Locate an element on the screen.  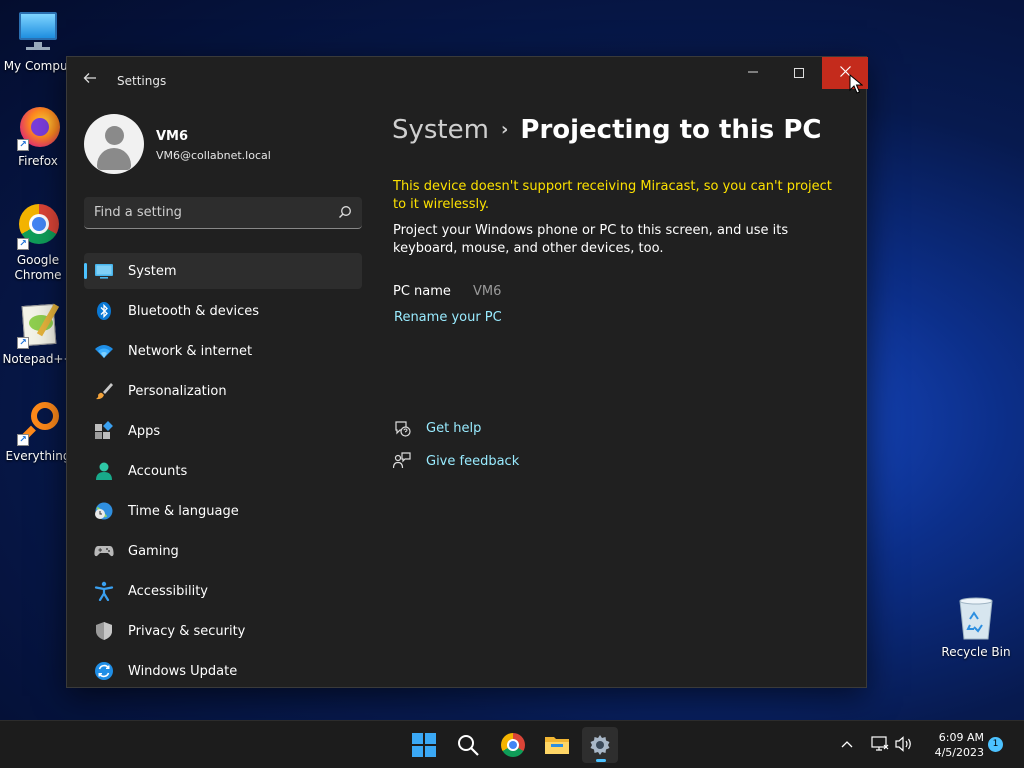
start-button is located at coordinates (424, 745).